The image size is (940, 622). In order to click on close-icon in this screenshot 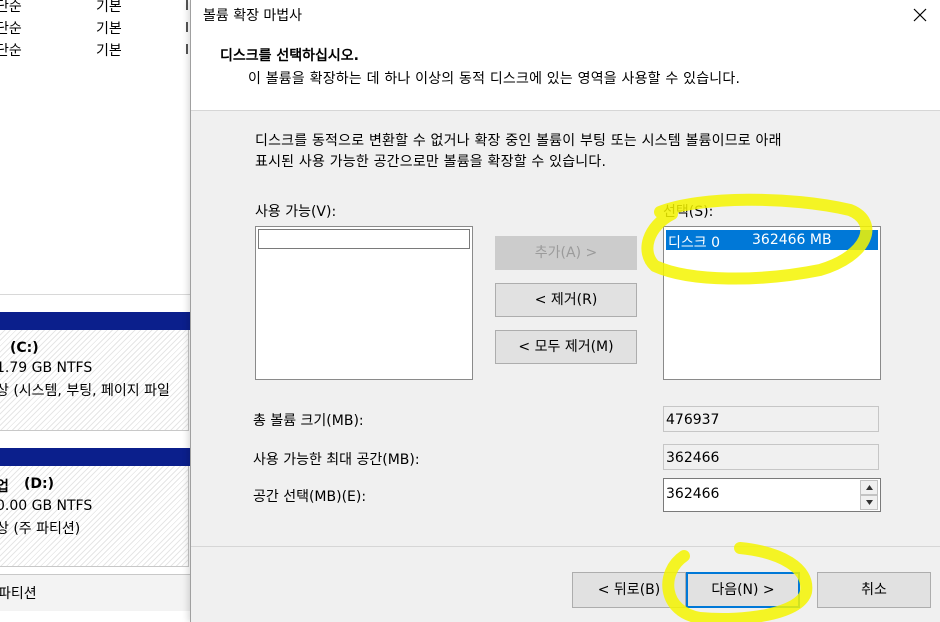, I will do `click(920, 15)`.